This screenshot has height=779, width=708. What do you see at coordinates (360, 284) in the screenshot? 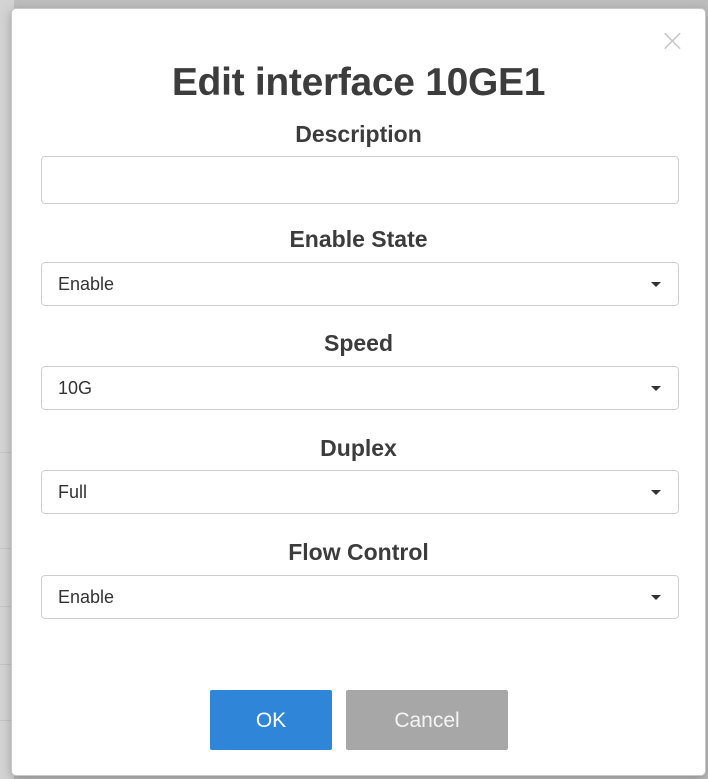
I see `enable-state-select: Enable` at bounding box center [360, 284].